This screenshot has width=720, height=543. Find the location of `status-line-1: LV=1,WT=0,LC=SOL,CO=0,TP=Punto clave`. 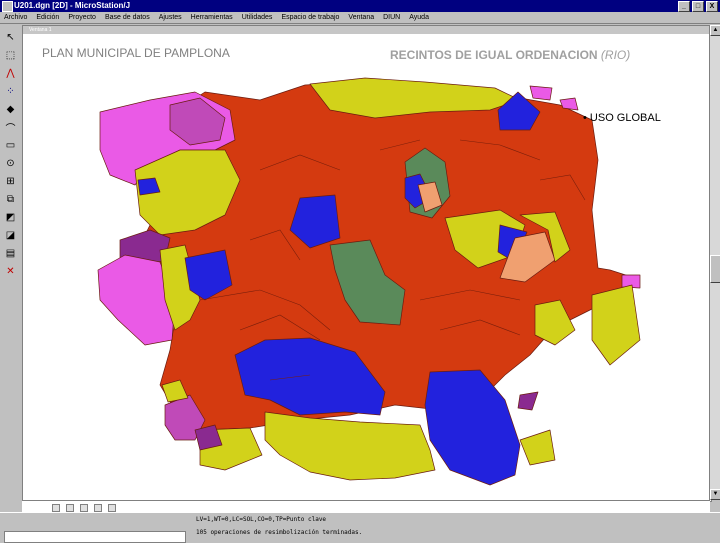

status-line-1: LV=1,WT=0,LC=SOL,CO=0,TP=Punto clave is located at coordinates (261, 519).